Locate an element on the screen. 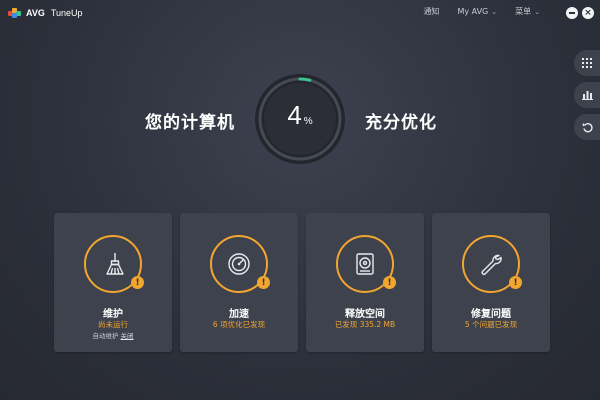  card-title: 维护 is located at coordinates (113, 314).